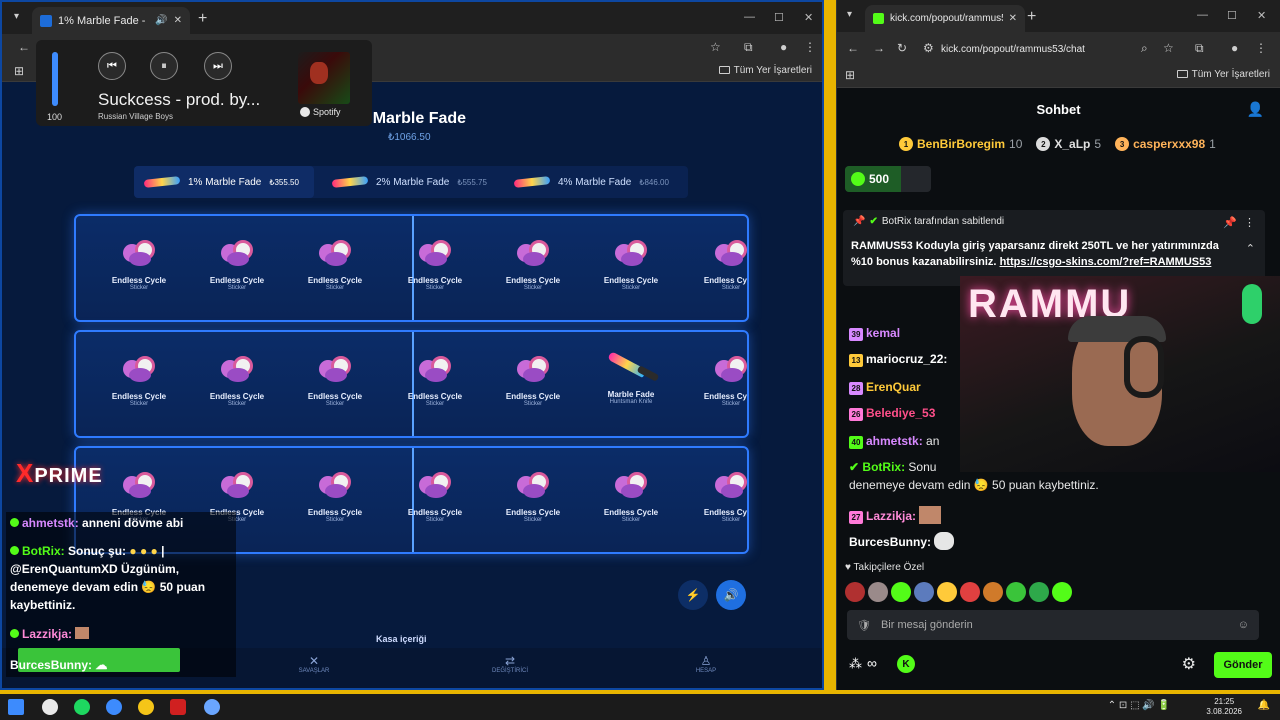  I want to click on infinity-icon: ∞, so click(872, 663).